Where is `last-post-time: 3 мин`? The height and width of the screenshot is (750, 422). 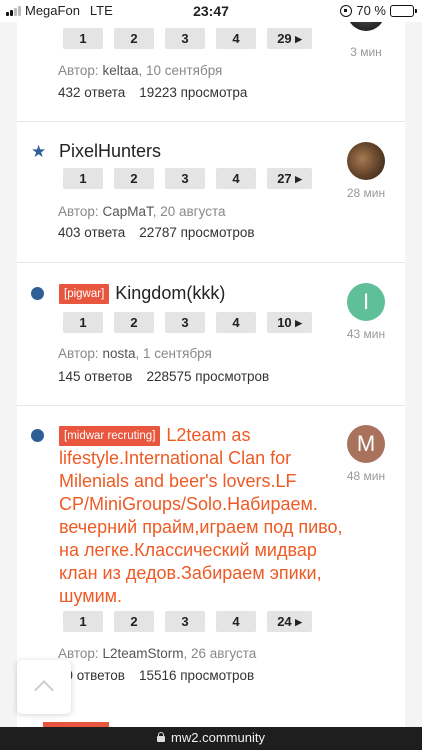 last-post-time: 3 мин is located at coordinates (366, 52).